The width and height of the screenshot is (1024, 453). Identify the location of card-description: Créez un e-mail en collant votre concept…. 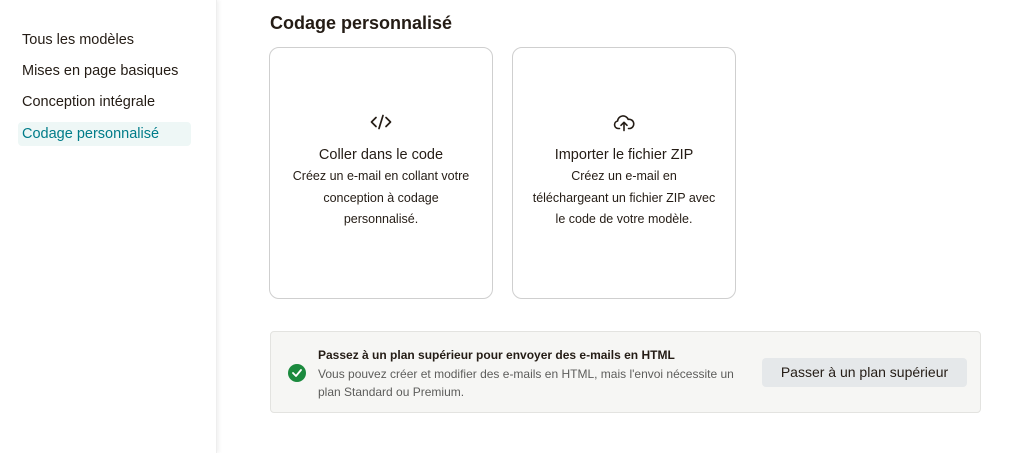
(381, 197).